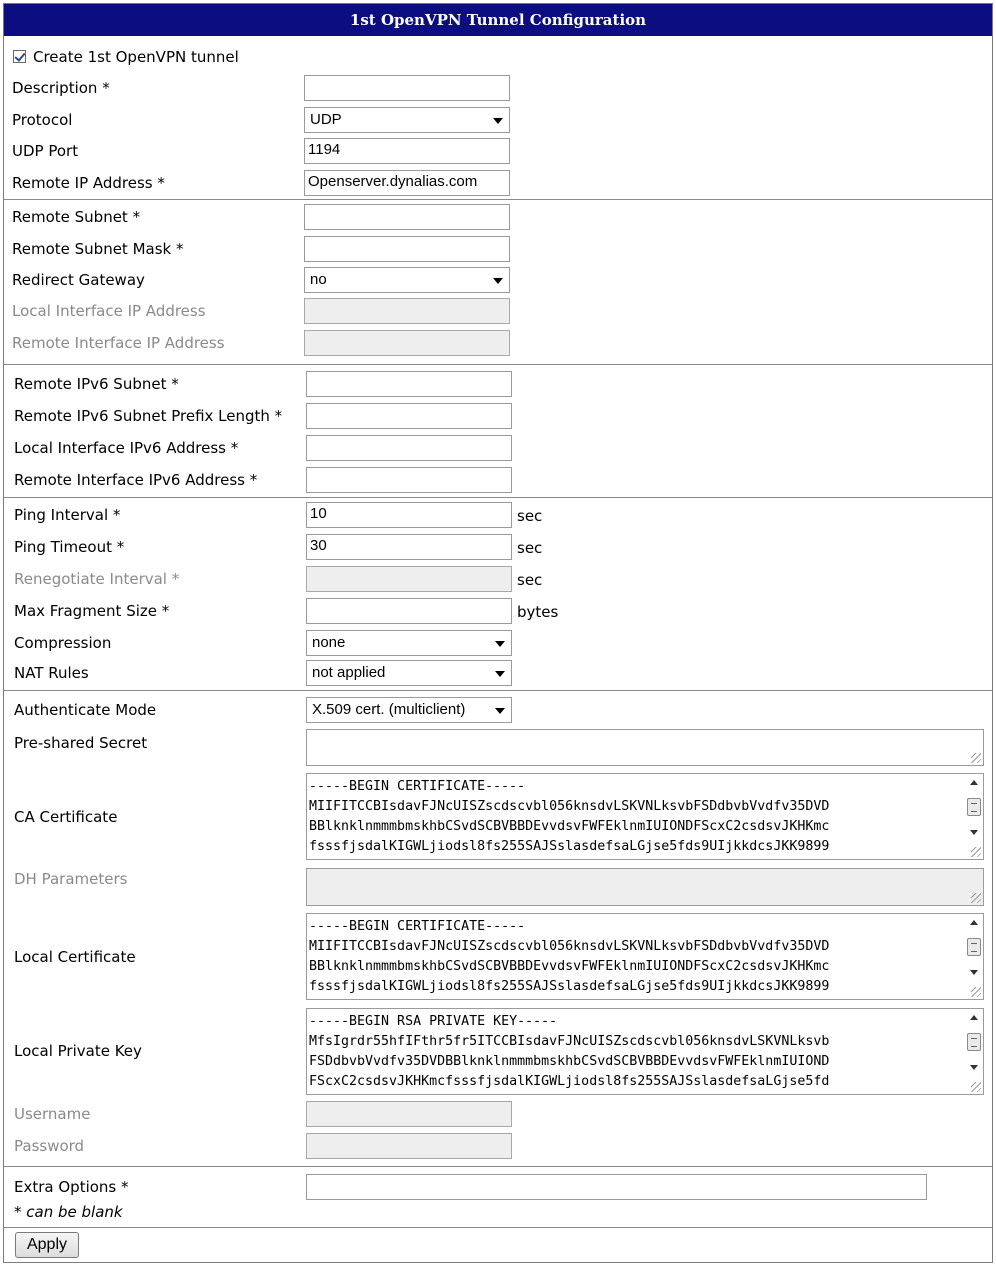  What do you see at coordinates (409, 448) in the screenshot?
I see `local-if-ipv6-input` at bounding box center [409, 448].